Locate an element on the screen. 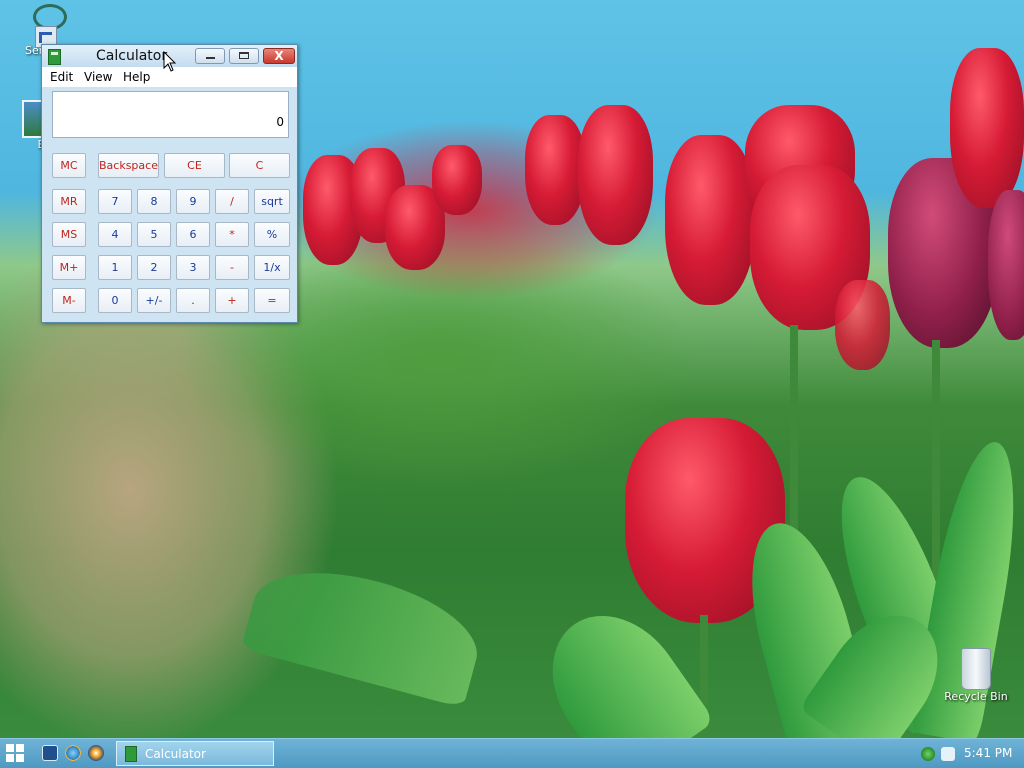 The width and height of the screenshot is (1024, 768). recycle-bin-icon is located at coordinates (976, 669).